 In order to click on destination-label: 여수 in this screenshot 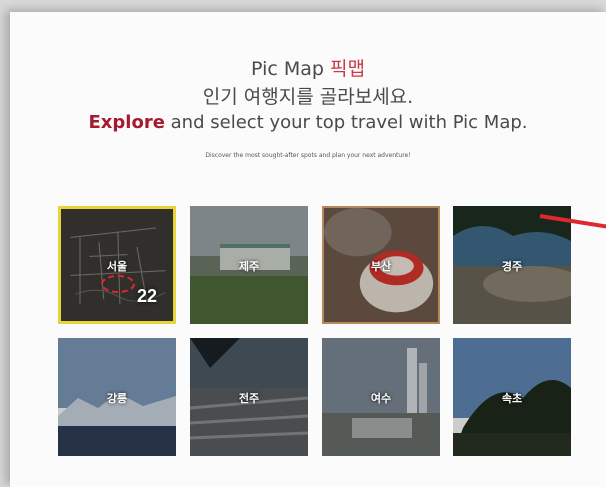, I will do `click(381, 398)`.